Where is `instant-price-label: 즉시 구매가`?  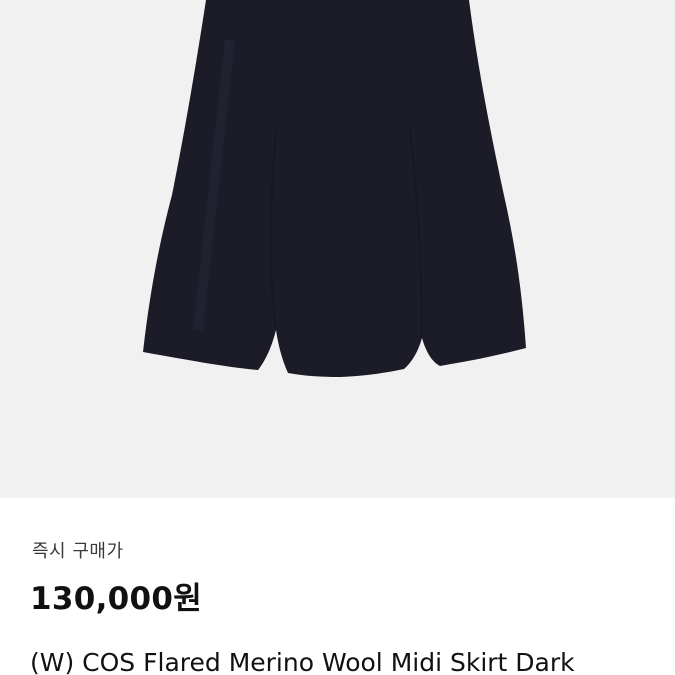 instant-price-label: 즉시 구매가 is located at coordinates (78, 551).